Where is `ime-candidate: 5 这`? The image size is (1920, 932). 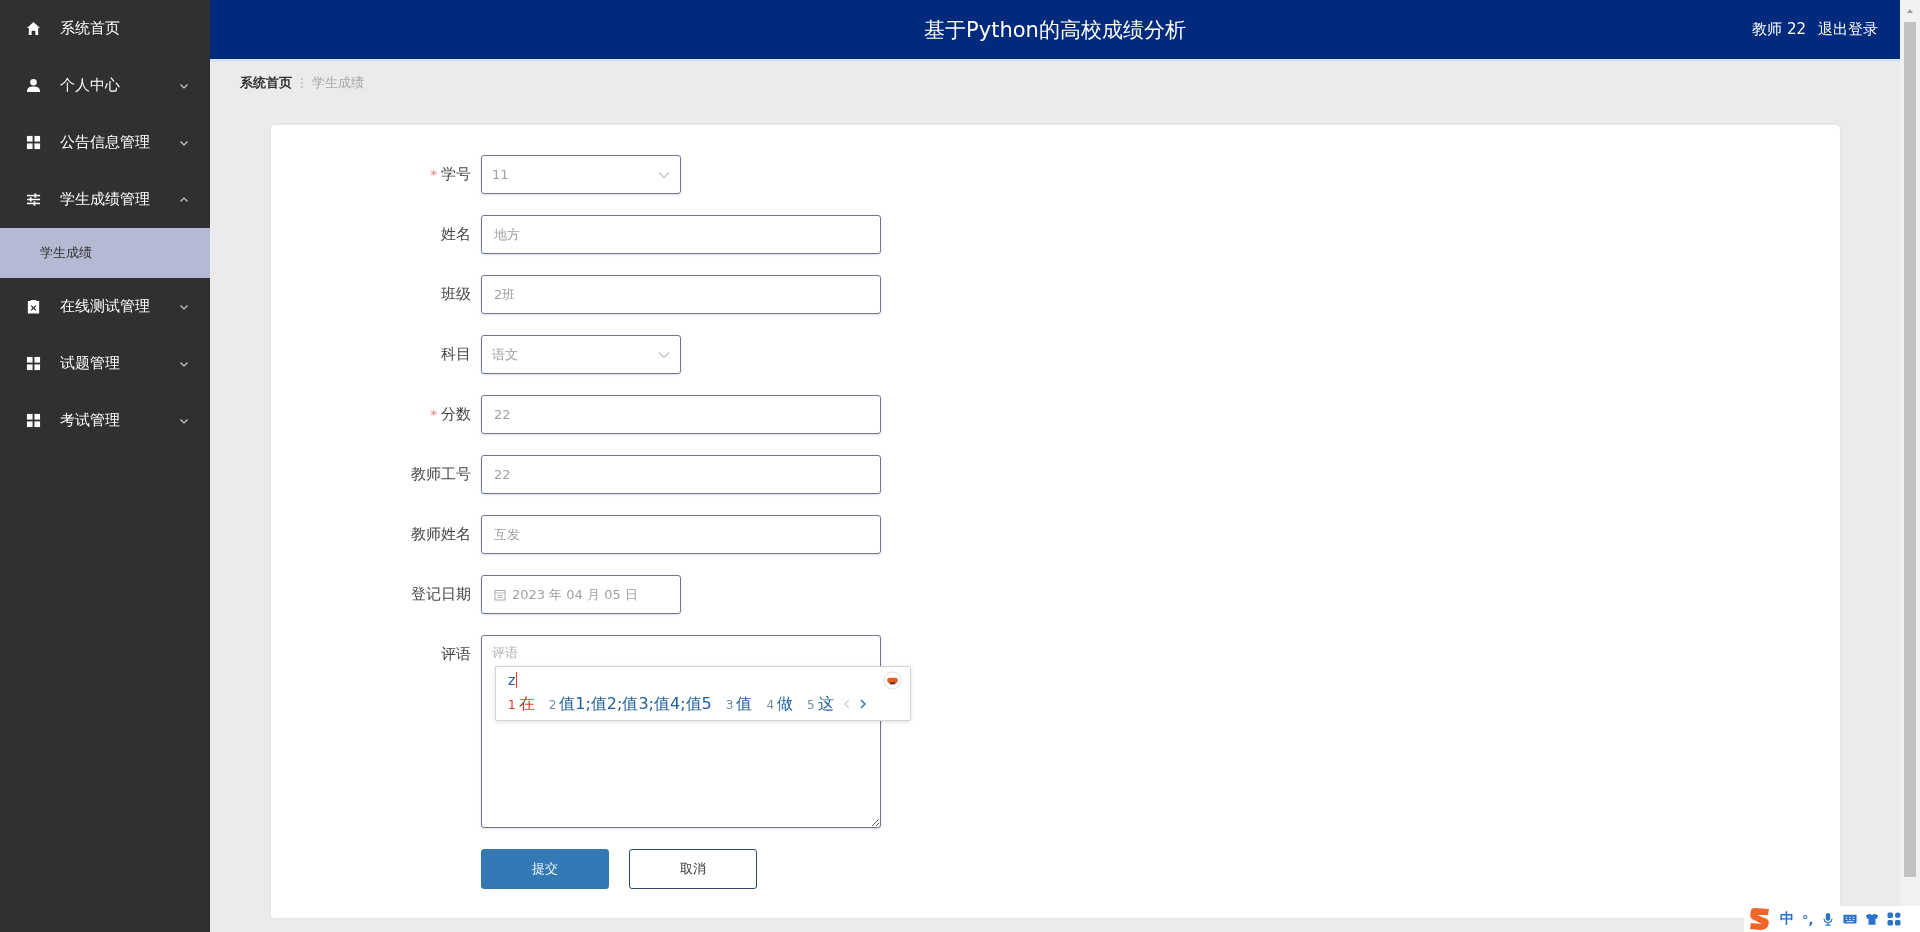 ime-candidate: 5 这 is located at coordinates (820, 704).